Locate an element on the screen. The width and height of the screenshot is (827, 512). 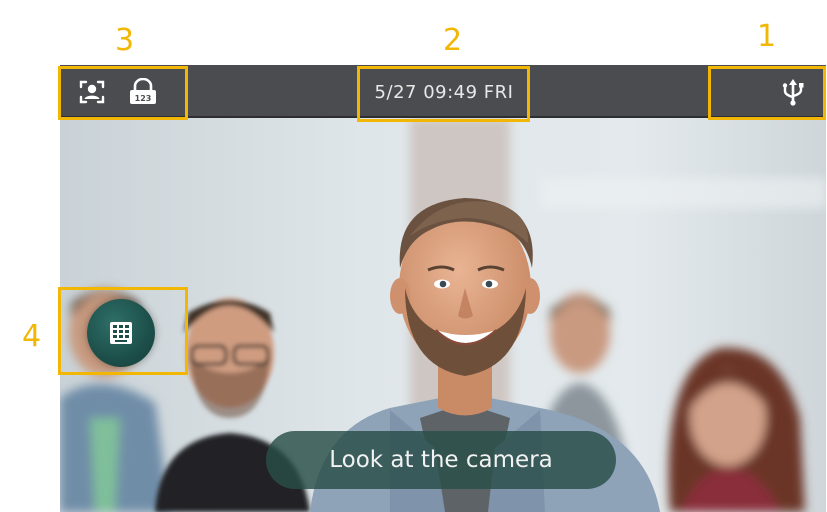
callout-number-1: 1 is located at coordinates (767, 36).